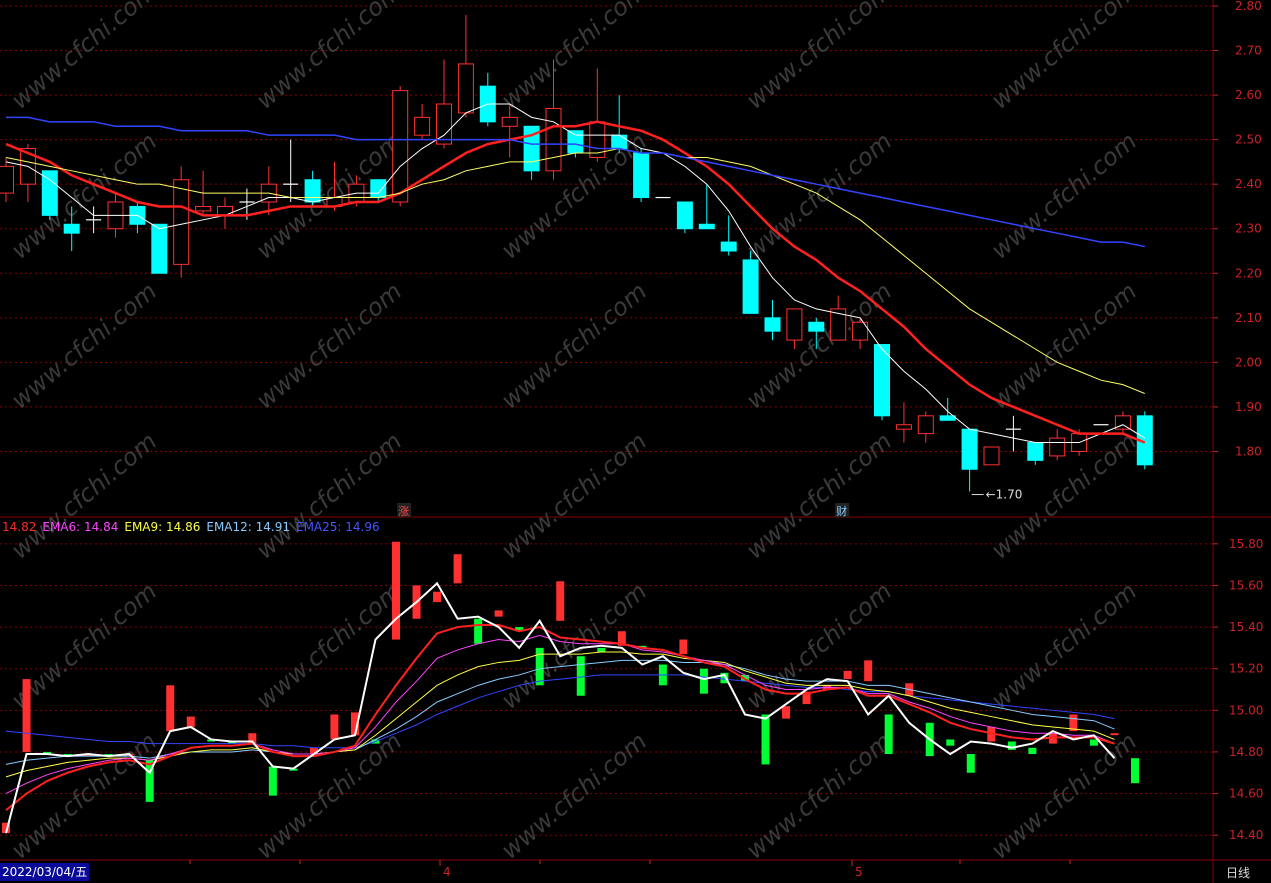  What do you see at coordinates (1248, 6) in the screenshot?
I see `y-tick-label: 2.80` at bounding box center [1248, 6].